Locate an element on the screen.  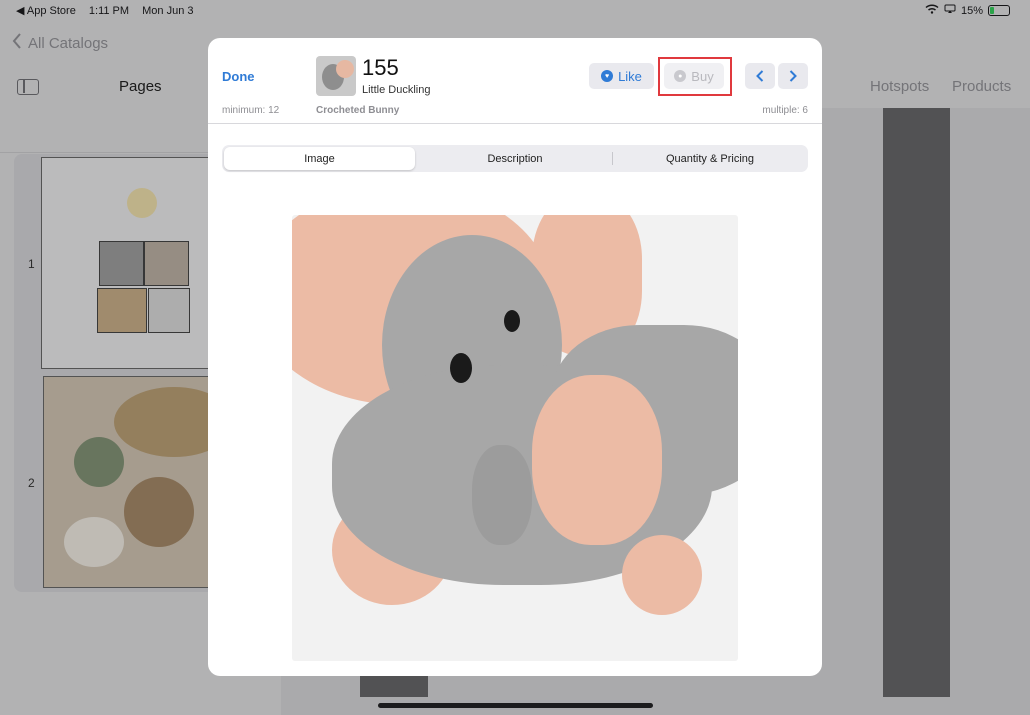
home-indicator is located at coordinates (515, 705).